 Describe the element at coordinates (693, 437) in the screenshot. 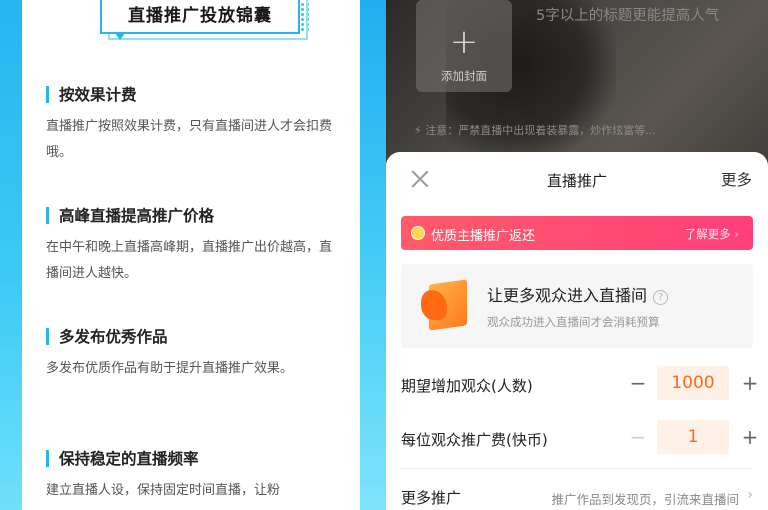

I see `fee-input: 1` at that location.